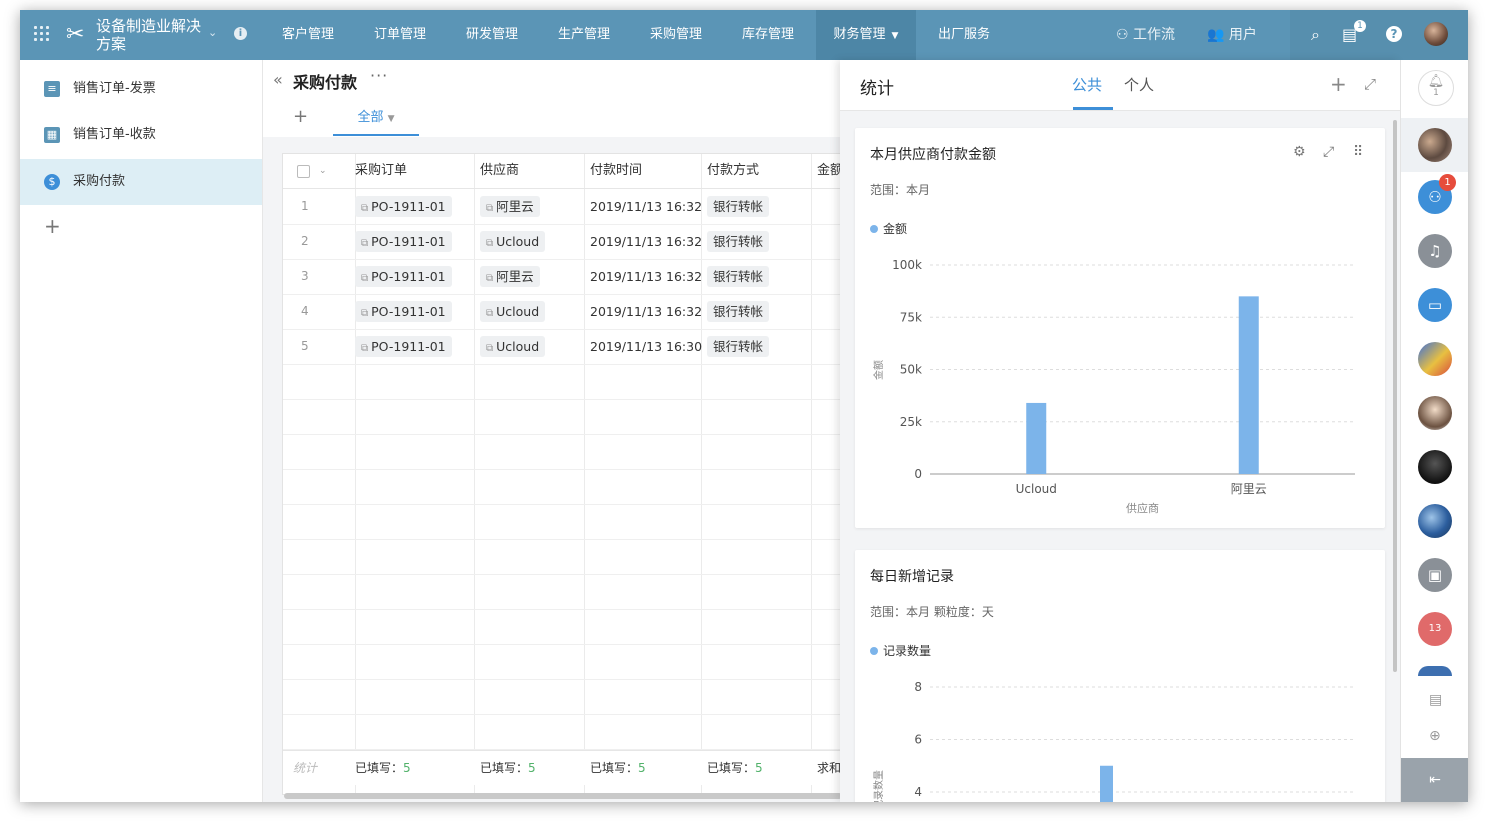 Image resolution: width=1488 pixels, height=833 pixels. What do you see at coordinates (303, 171) in the screenshot?
I see `select-all-checkbox` at bounding box center [303, 171].